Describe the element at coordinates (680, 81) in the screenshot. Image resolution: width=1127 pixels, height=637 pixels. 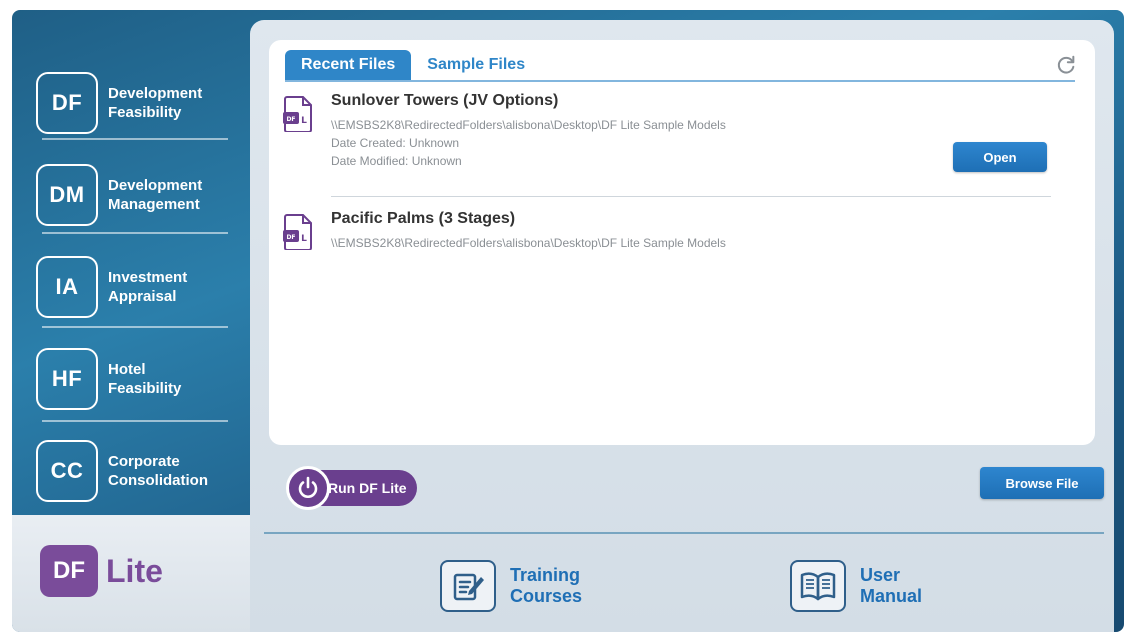
I see `tab-underline` at that location.